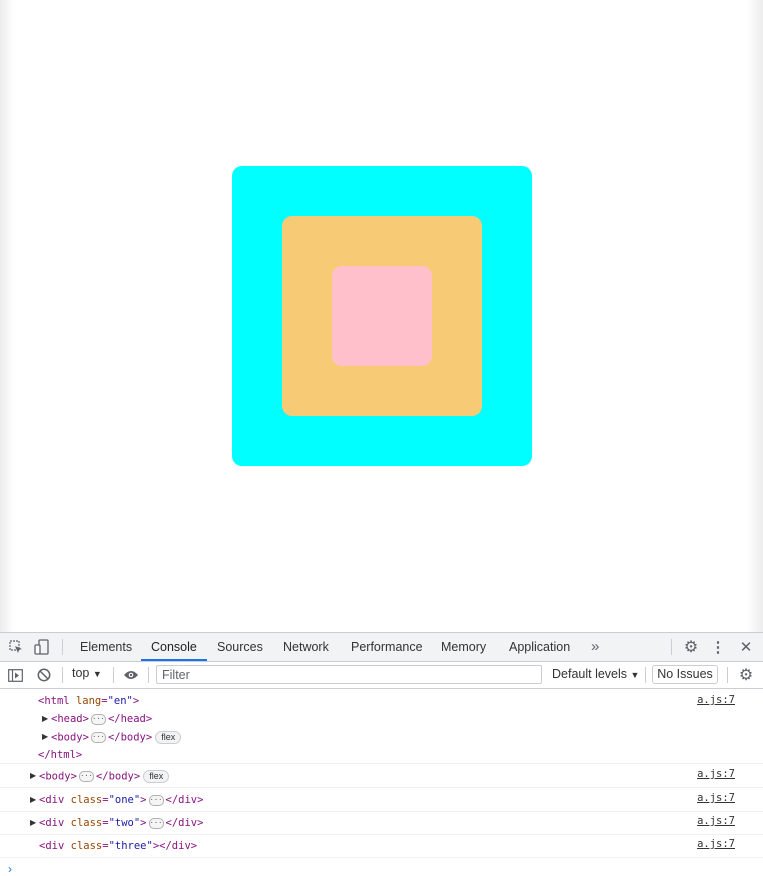  I want to click on tab-memory: Memory, so click(463, 647).